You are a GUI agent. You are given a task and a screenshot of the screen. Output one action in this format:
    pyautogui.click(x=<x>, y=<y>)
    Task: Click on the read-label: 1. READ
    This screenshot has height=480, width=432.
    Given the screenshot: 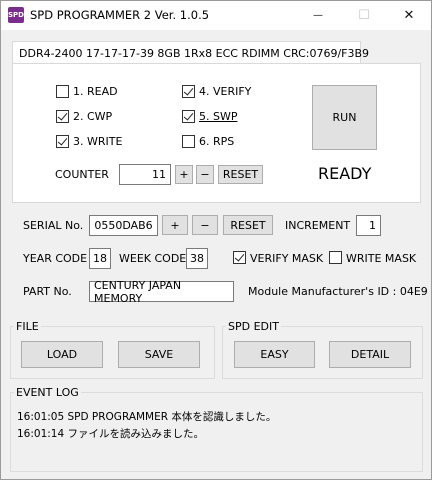 What is the action you would take?
    pyautogui.click(x=95, y=91)
    